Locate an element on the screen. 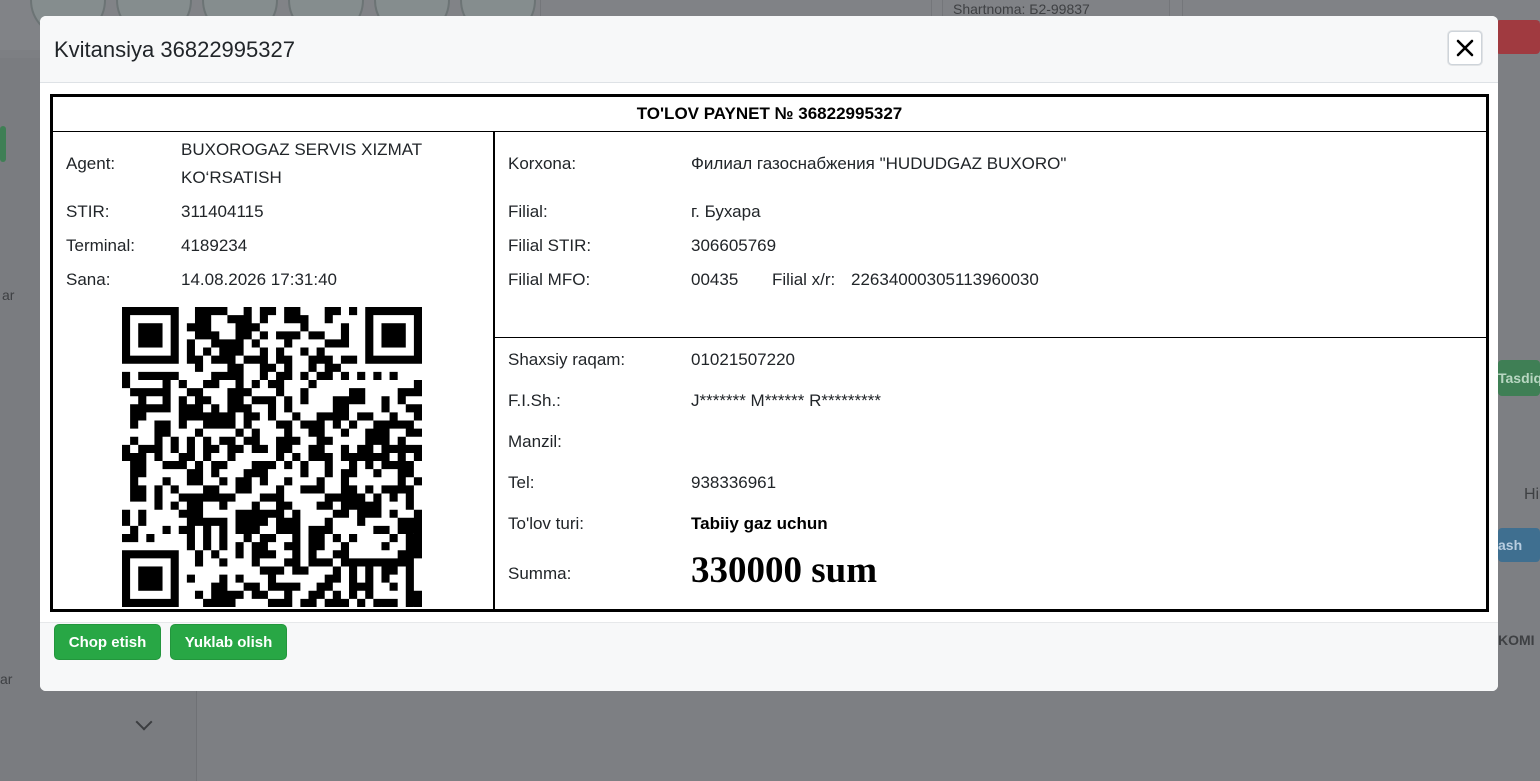 This screenshot has width=1540, height=781. background-blue-button: ash is located at coordinates (1519, 545).